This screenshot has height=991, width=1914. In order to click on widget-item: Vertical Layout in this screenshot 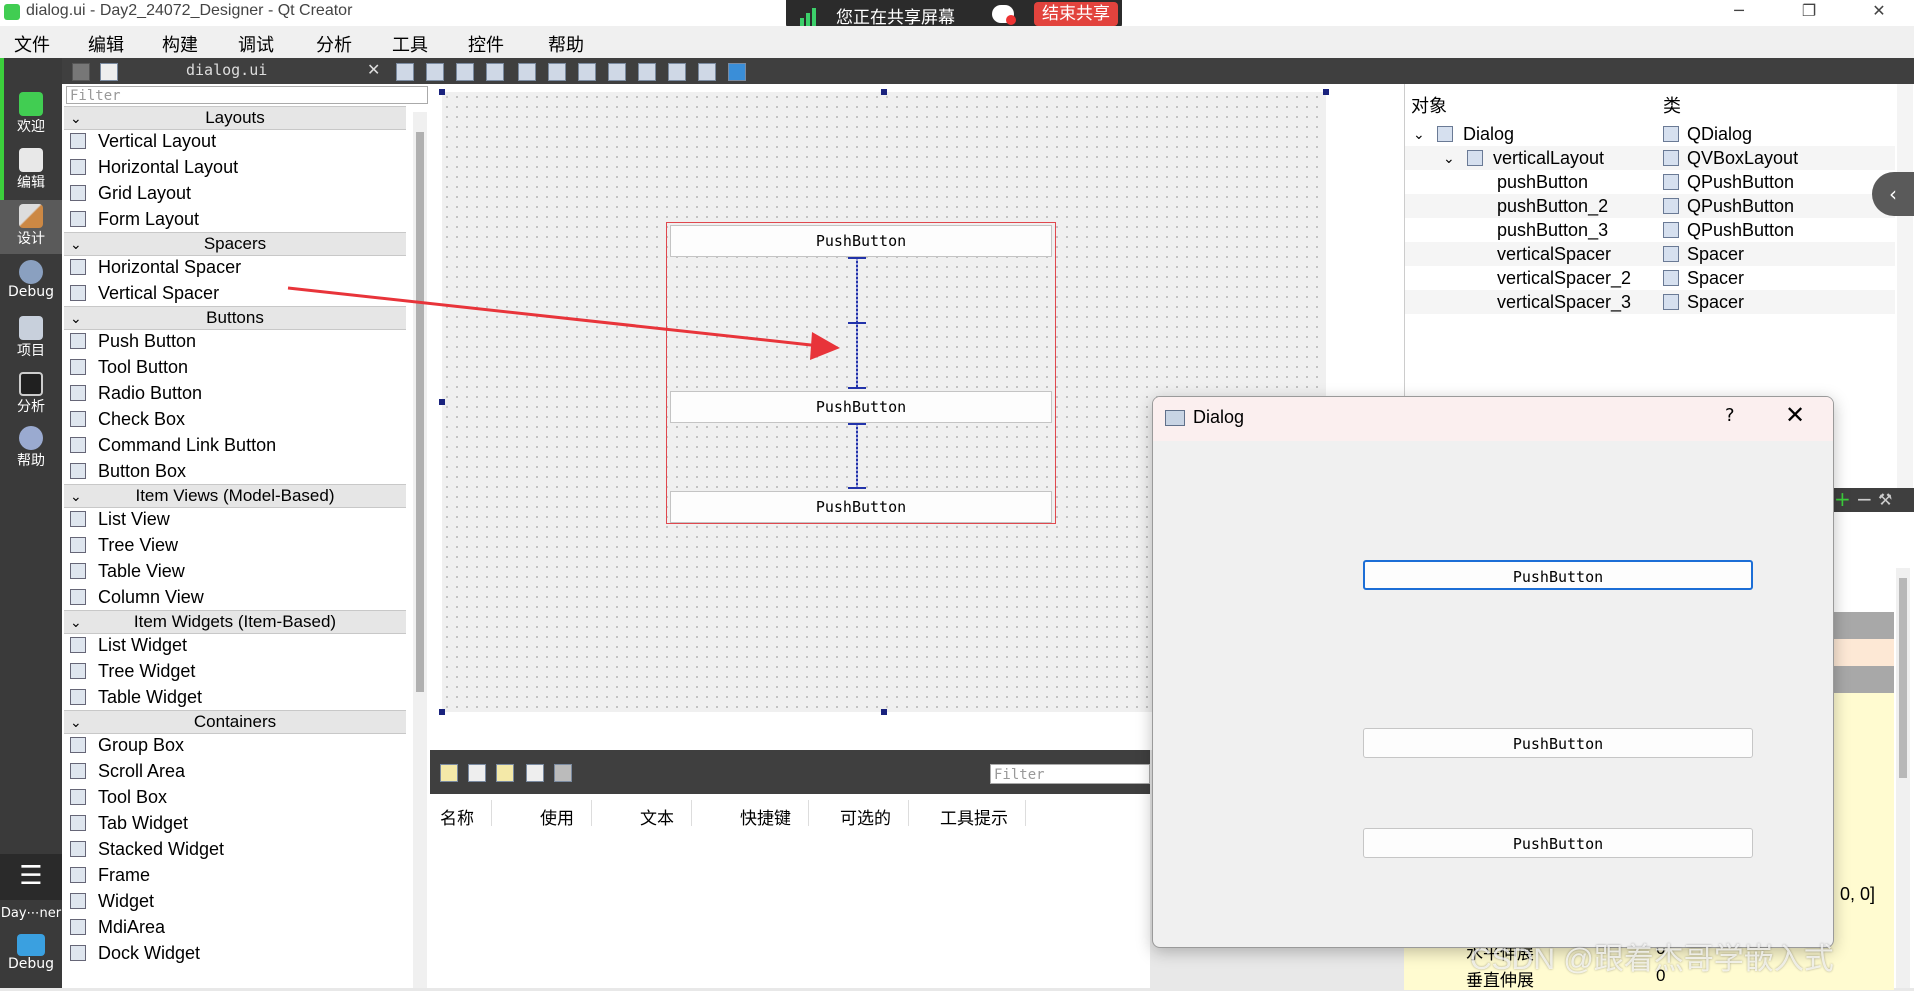, I will do `click(235, 141)`.